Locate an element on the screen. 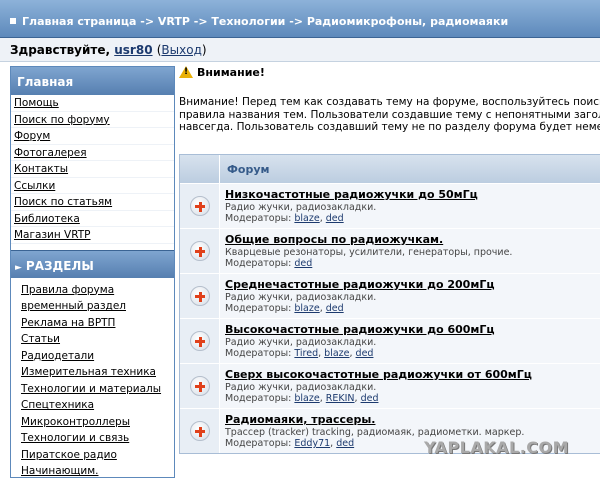  user-bar: Здравствуйте, usr80 (Выход) is located at coordinates (300, 50).